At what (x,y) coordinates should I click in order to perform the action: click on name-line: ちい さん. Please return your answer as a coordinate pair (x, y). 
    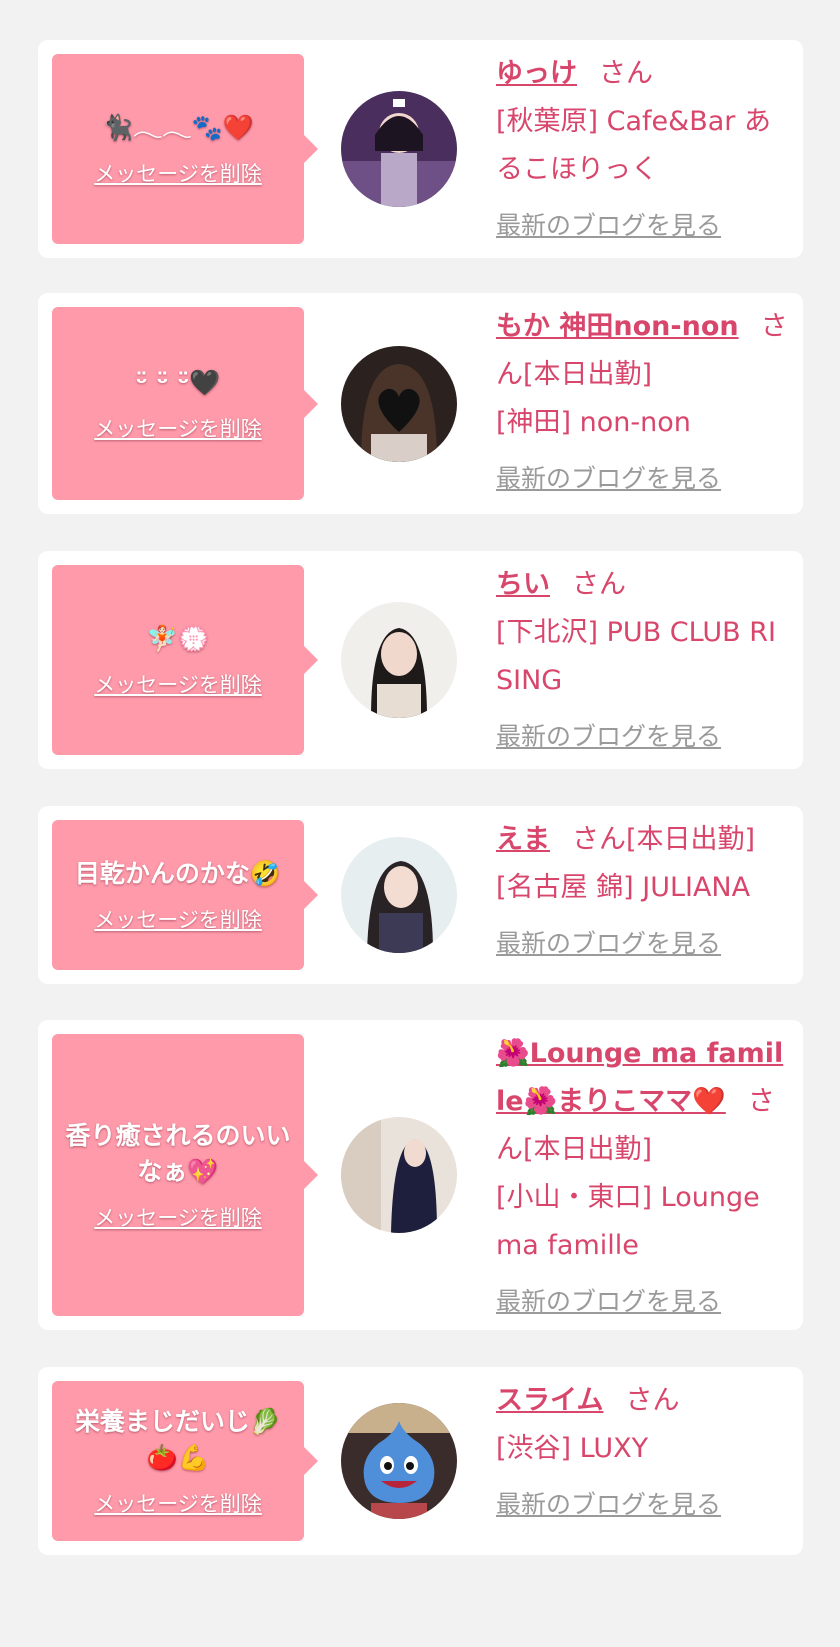
    Looking at the image, I should click on (642, 585).